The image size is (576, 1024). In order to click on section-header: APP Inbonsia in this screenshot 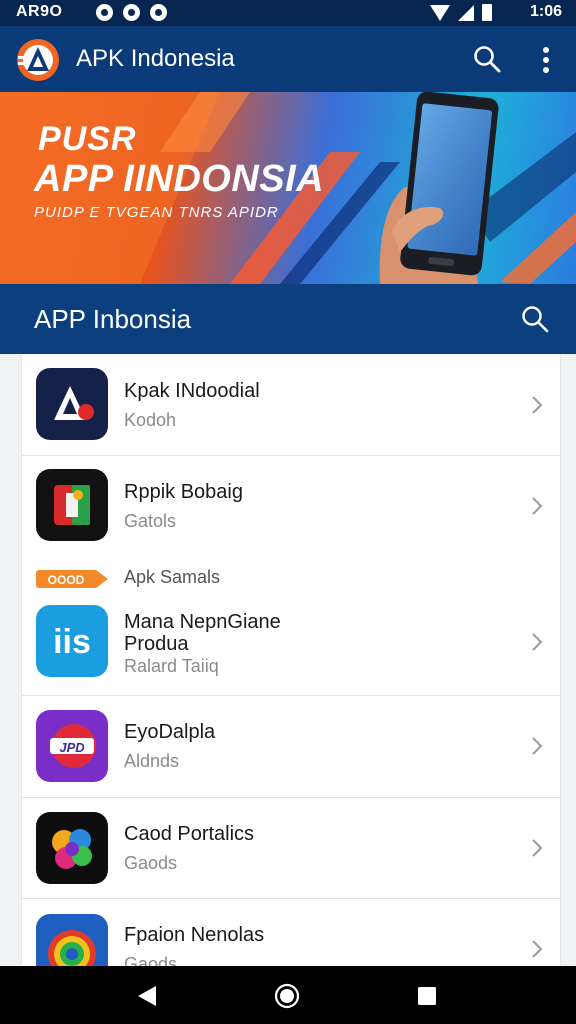, I will do `click(288, 319)`.